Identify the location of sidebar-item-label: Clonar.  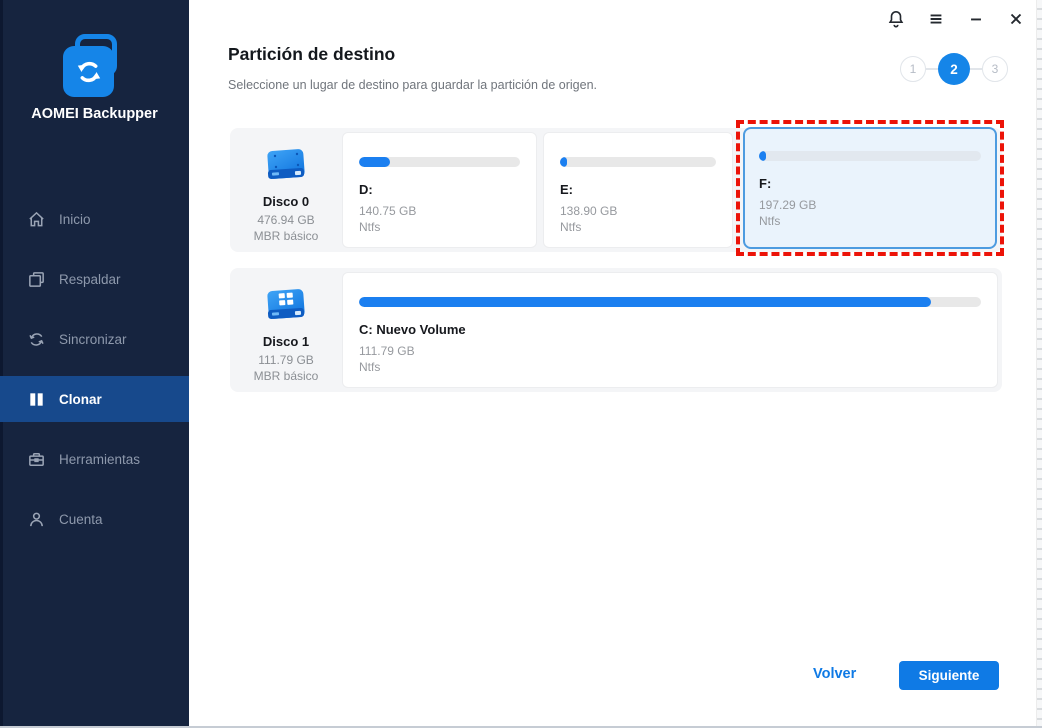
(80, 399).